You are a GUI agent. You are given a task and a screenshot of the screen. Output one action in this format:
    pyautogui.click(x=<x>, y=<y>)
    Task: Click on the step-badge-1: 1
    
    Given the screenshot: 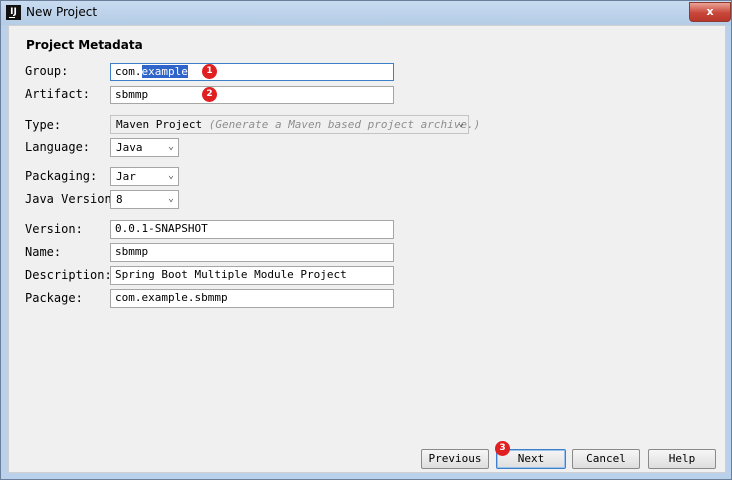 What is the action you would take?
    pyautogui.click(x=209, y=71)
    